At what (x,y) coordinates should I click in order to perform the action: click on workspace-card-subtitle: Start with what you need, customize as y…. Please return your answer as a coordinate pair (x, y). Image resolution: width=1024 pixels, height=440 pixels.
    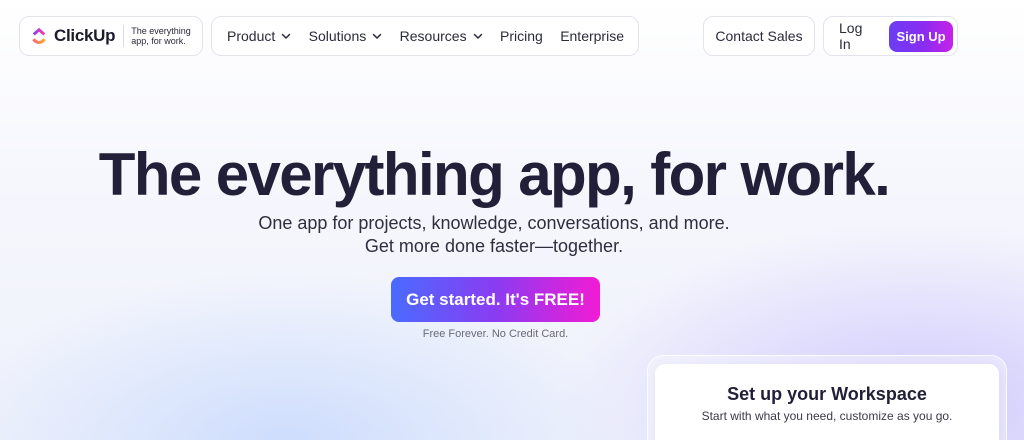
    Looking at the image, I should click on (827, 416).